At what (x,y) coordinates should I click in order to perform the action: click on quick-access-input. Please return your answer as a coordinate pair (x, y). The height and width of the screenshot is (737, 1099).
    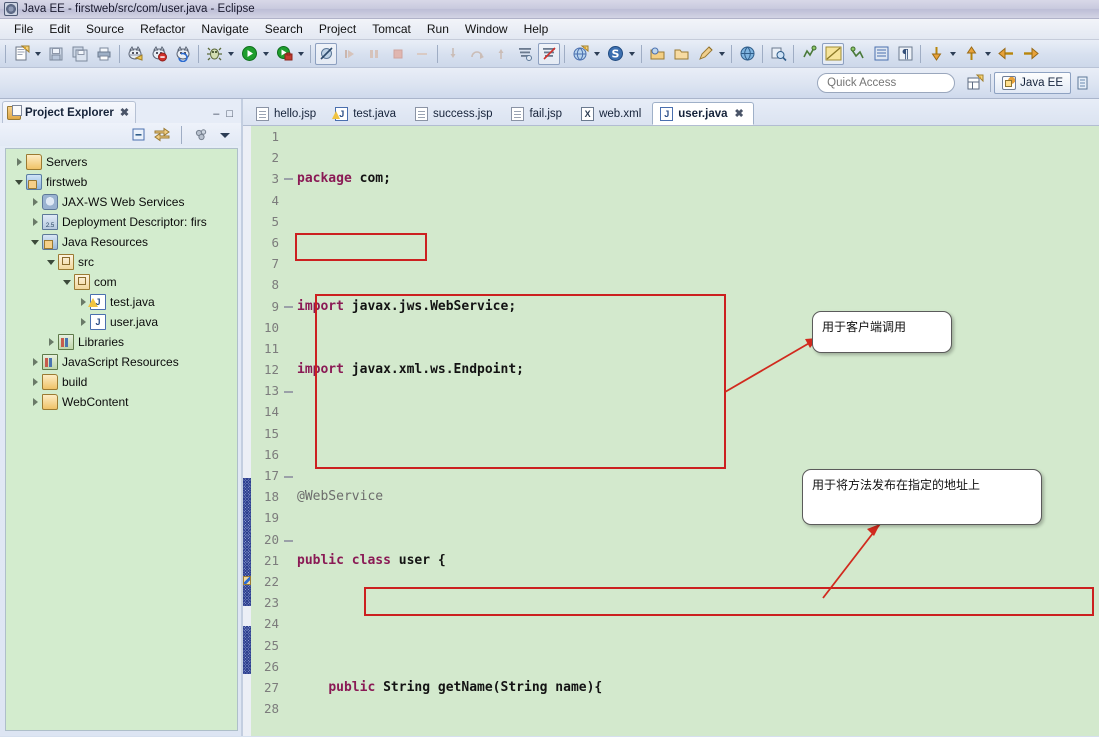
    Looking at the image, I should click on (886, 83).